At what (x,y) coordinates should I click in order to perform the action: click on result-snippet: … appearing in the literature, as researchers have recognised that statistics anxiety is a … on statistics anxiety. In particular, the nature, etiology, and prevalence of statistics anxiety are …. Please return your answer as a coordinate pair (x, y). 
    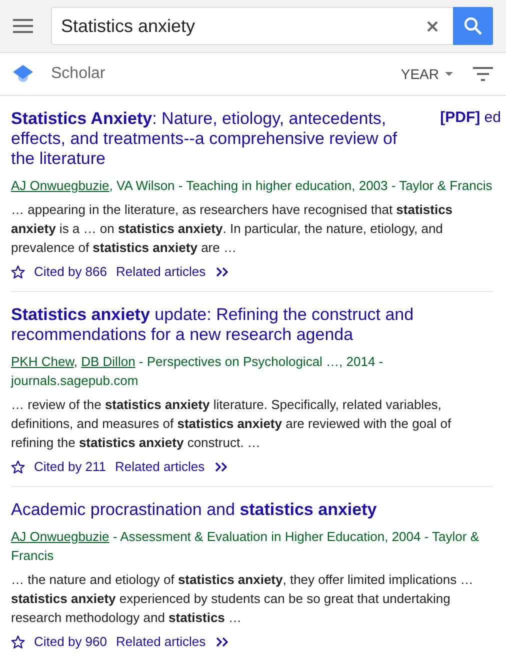
    Looking at the image, I should click on (232, 229).